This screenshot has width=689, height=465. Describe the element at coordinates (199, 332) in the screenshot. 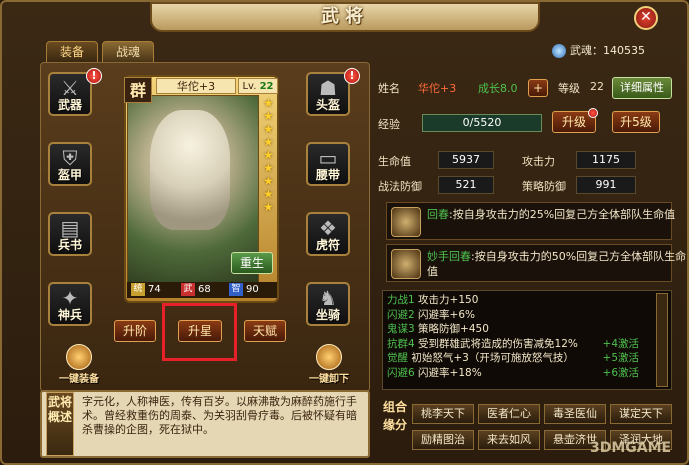

I see `star-up-highlight-box` at that location.